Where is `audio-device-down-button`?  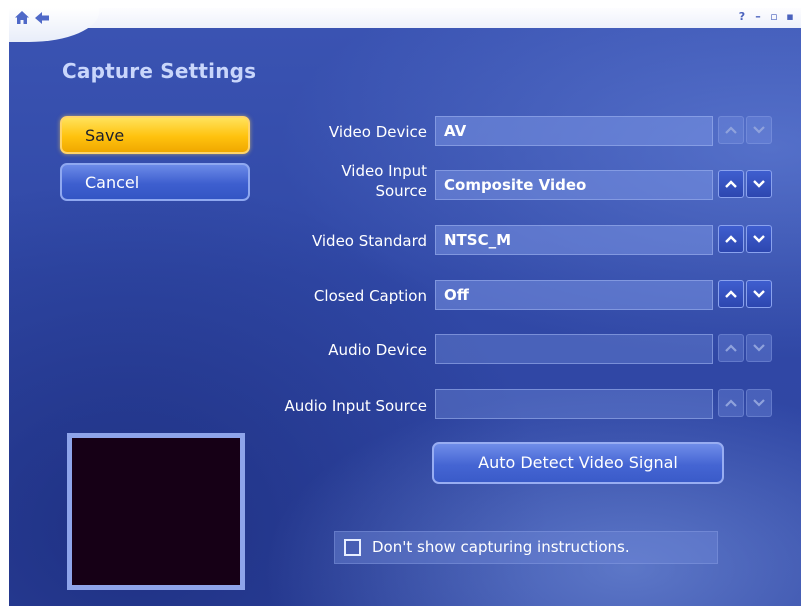
audio-device-down-button is located at coordinates (759, 348).